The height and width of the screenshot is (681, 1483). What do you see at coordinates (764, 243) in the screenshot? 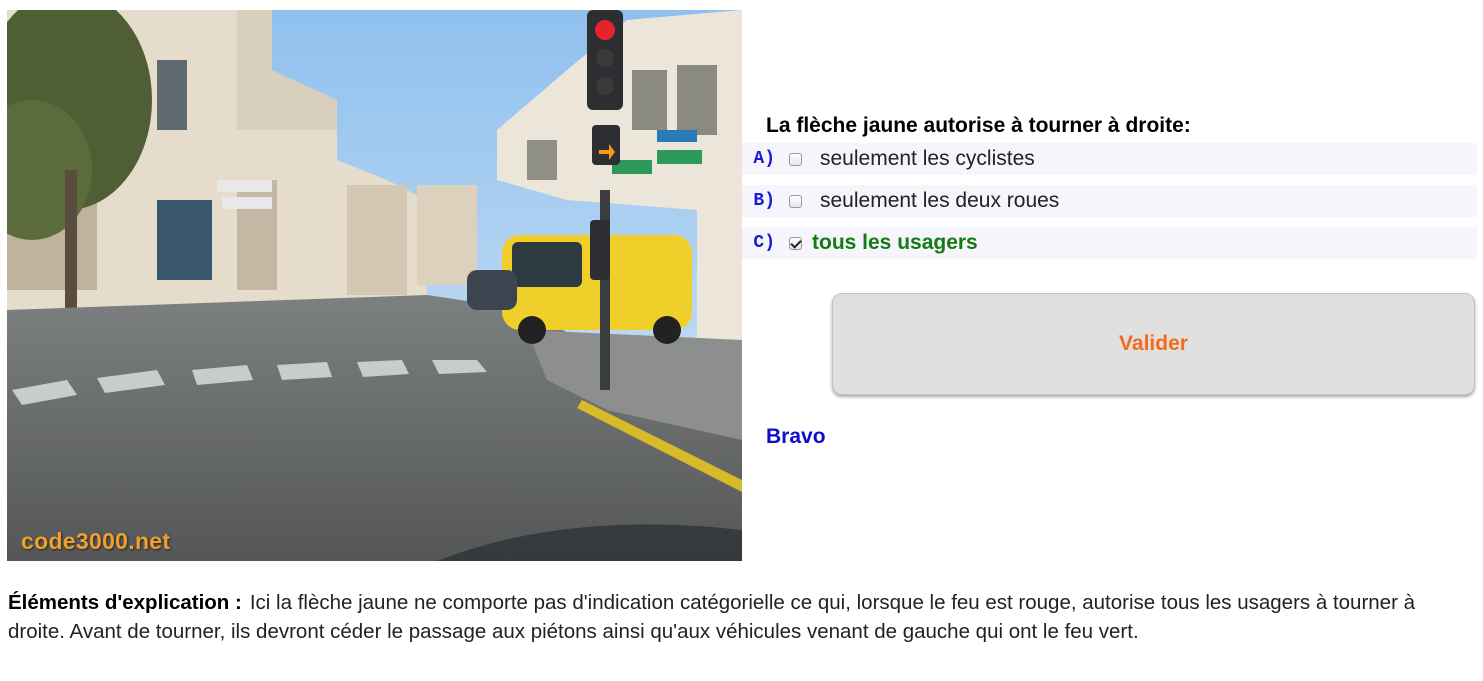
I see `answer-letter: C)` at bounding box center [764, 243].